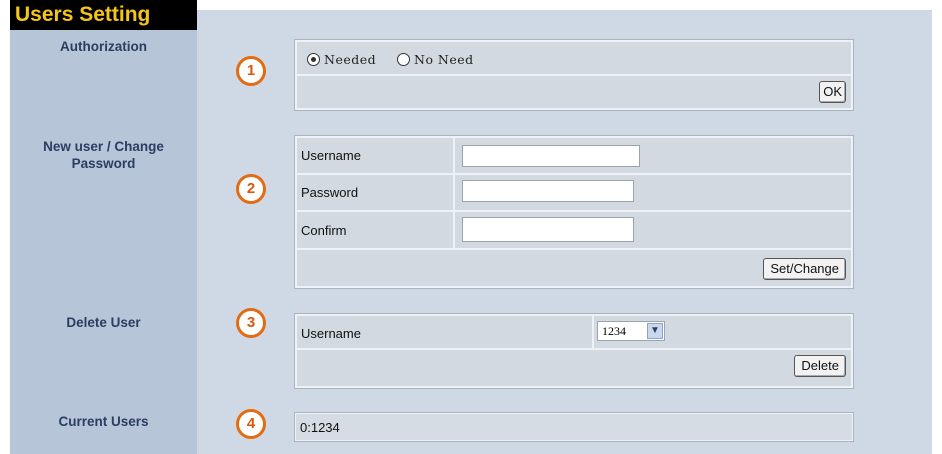 This screenshot has width=942, height=454. Describe the element at coordinates (551, 156) in the screenshot. I see `username-input` at that location.